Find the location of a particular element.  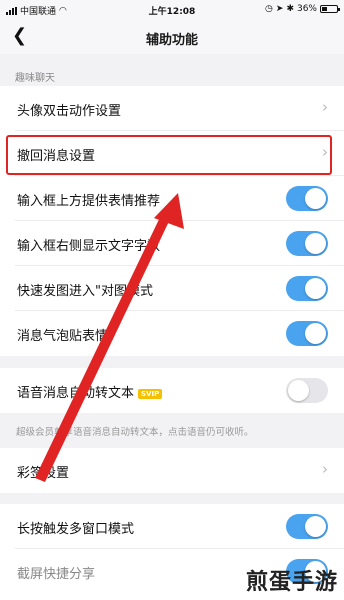

watermark: 煎蛋手游 is located at coordinates (291, 582).